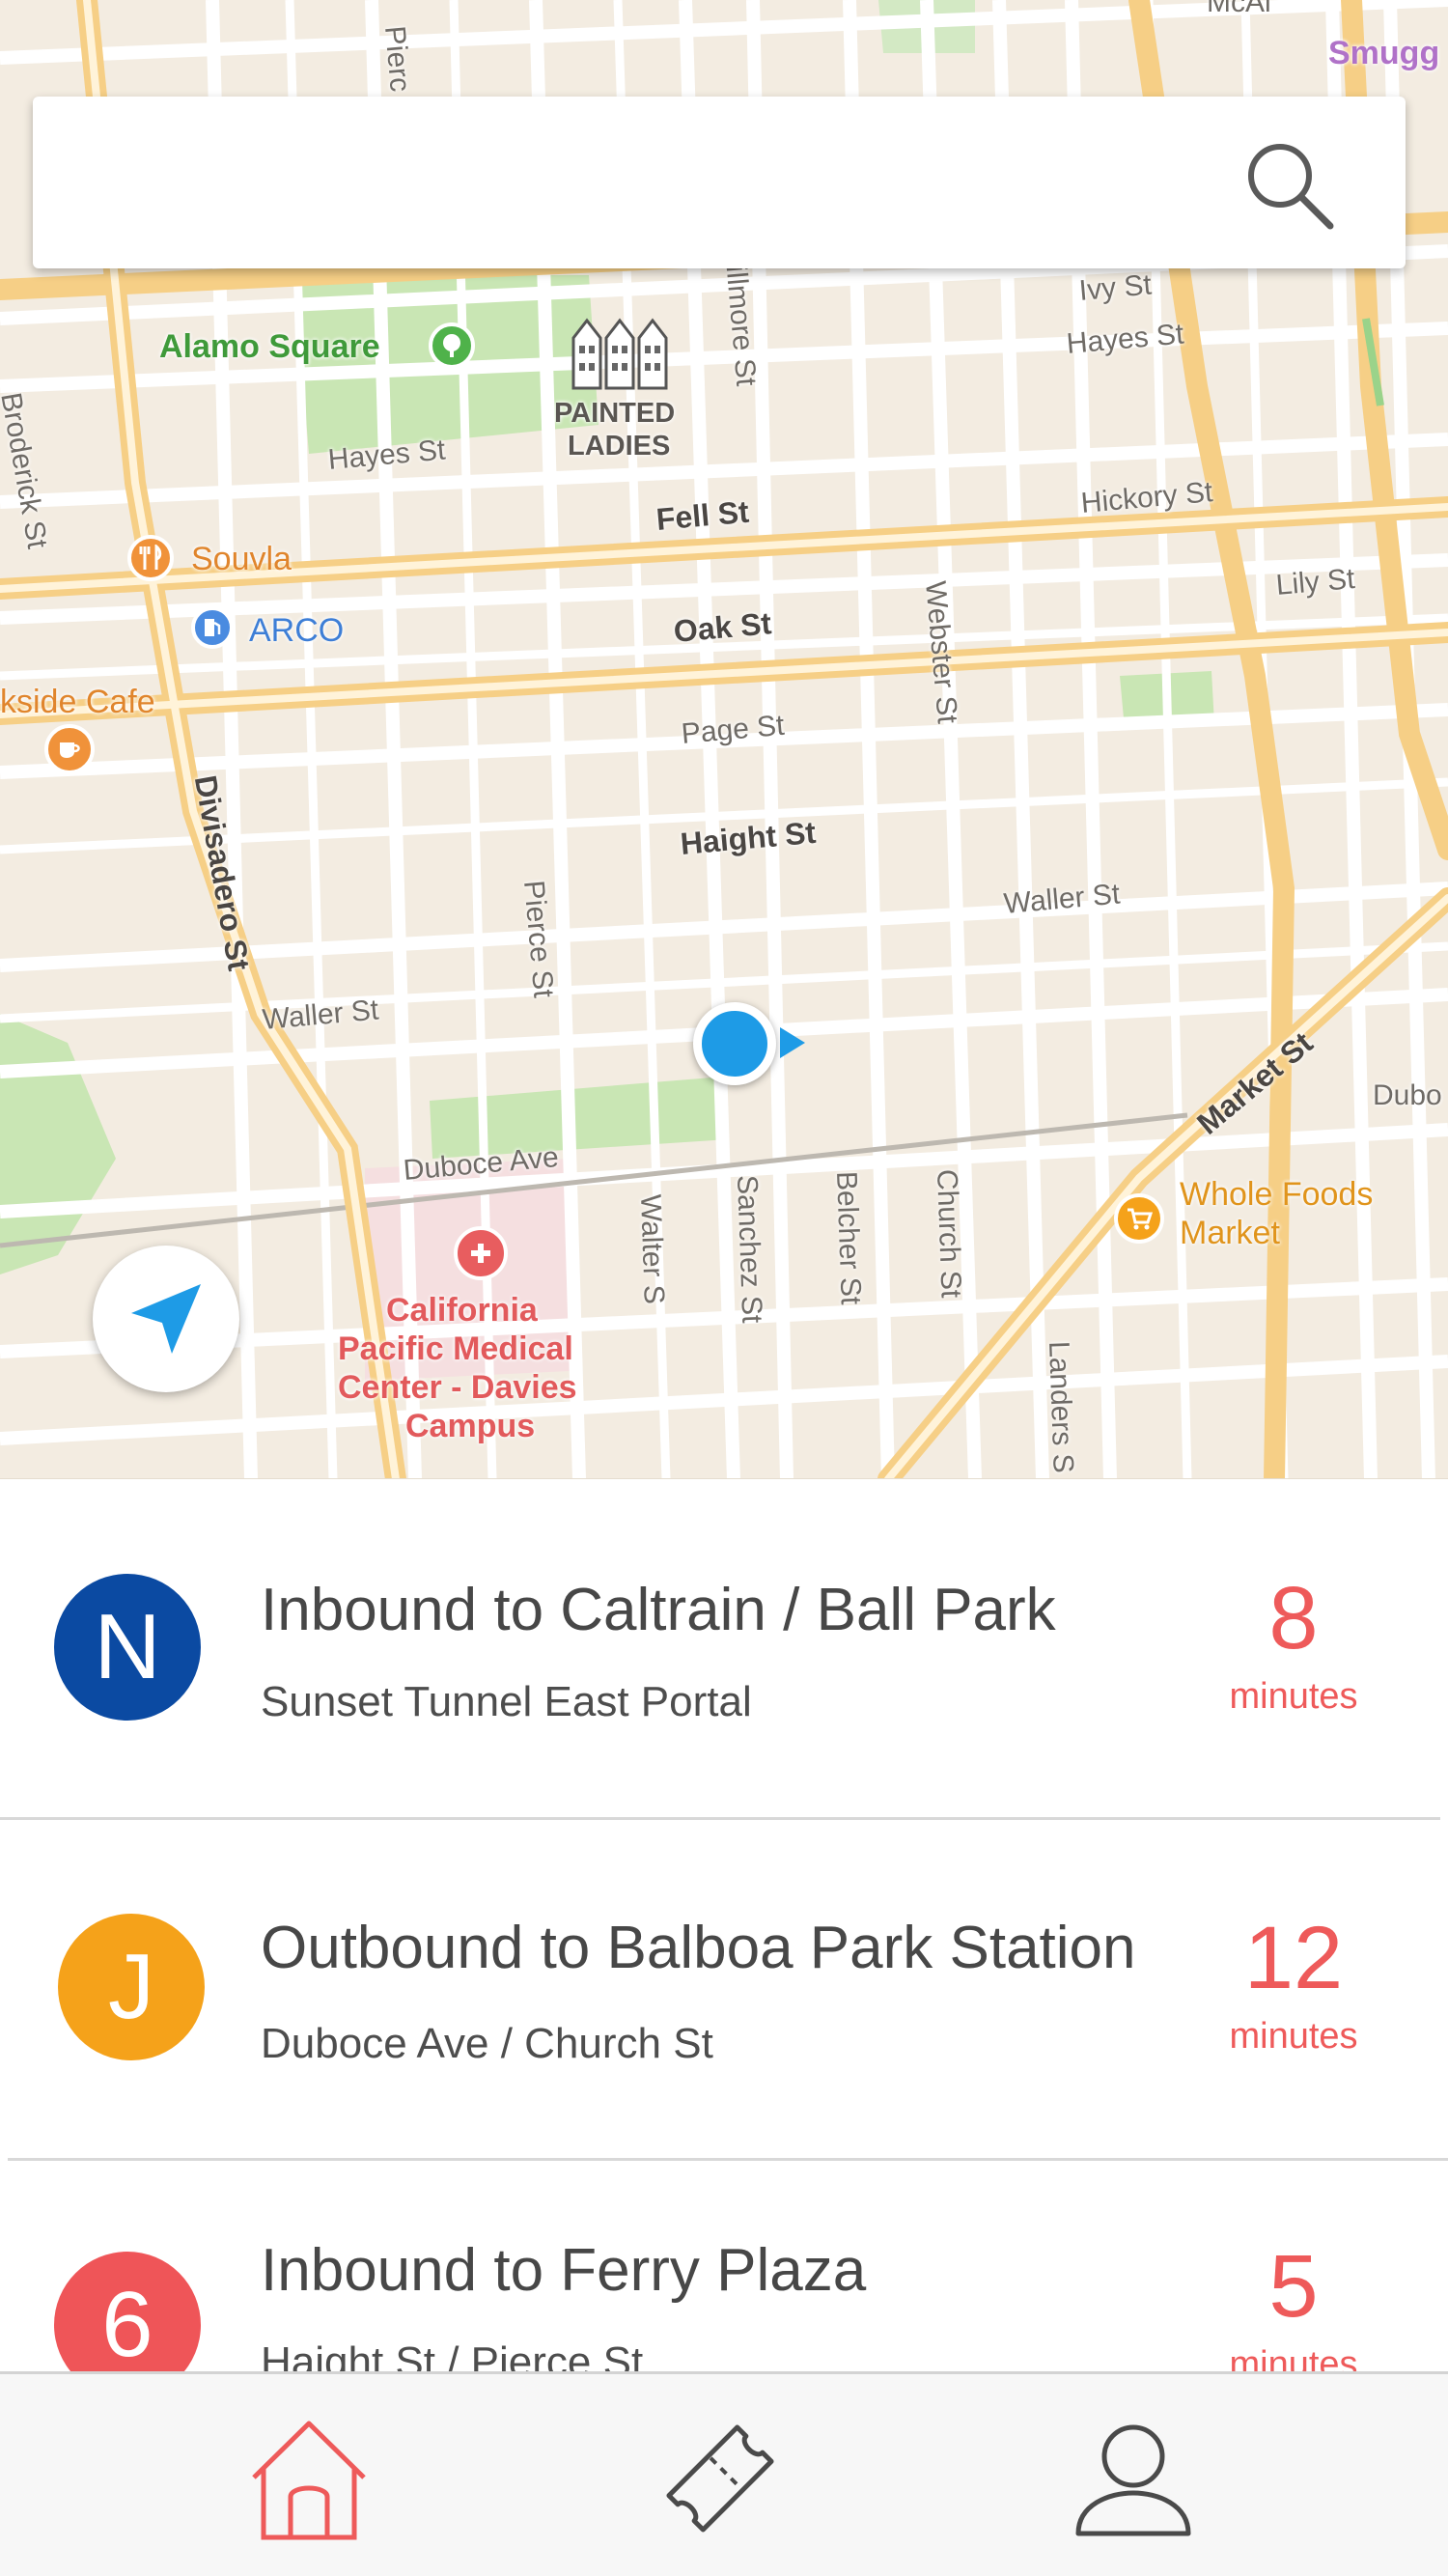 This screenshot has height=2576, width=1448. I want to click on street-label: McAl, so click(1239, 9).